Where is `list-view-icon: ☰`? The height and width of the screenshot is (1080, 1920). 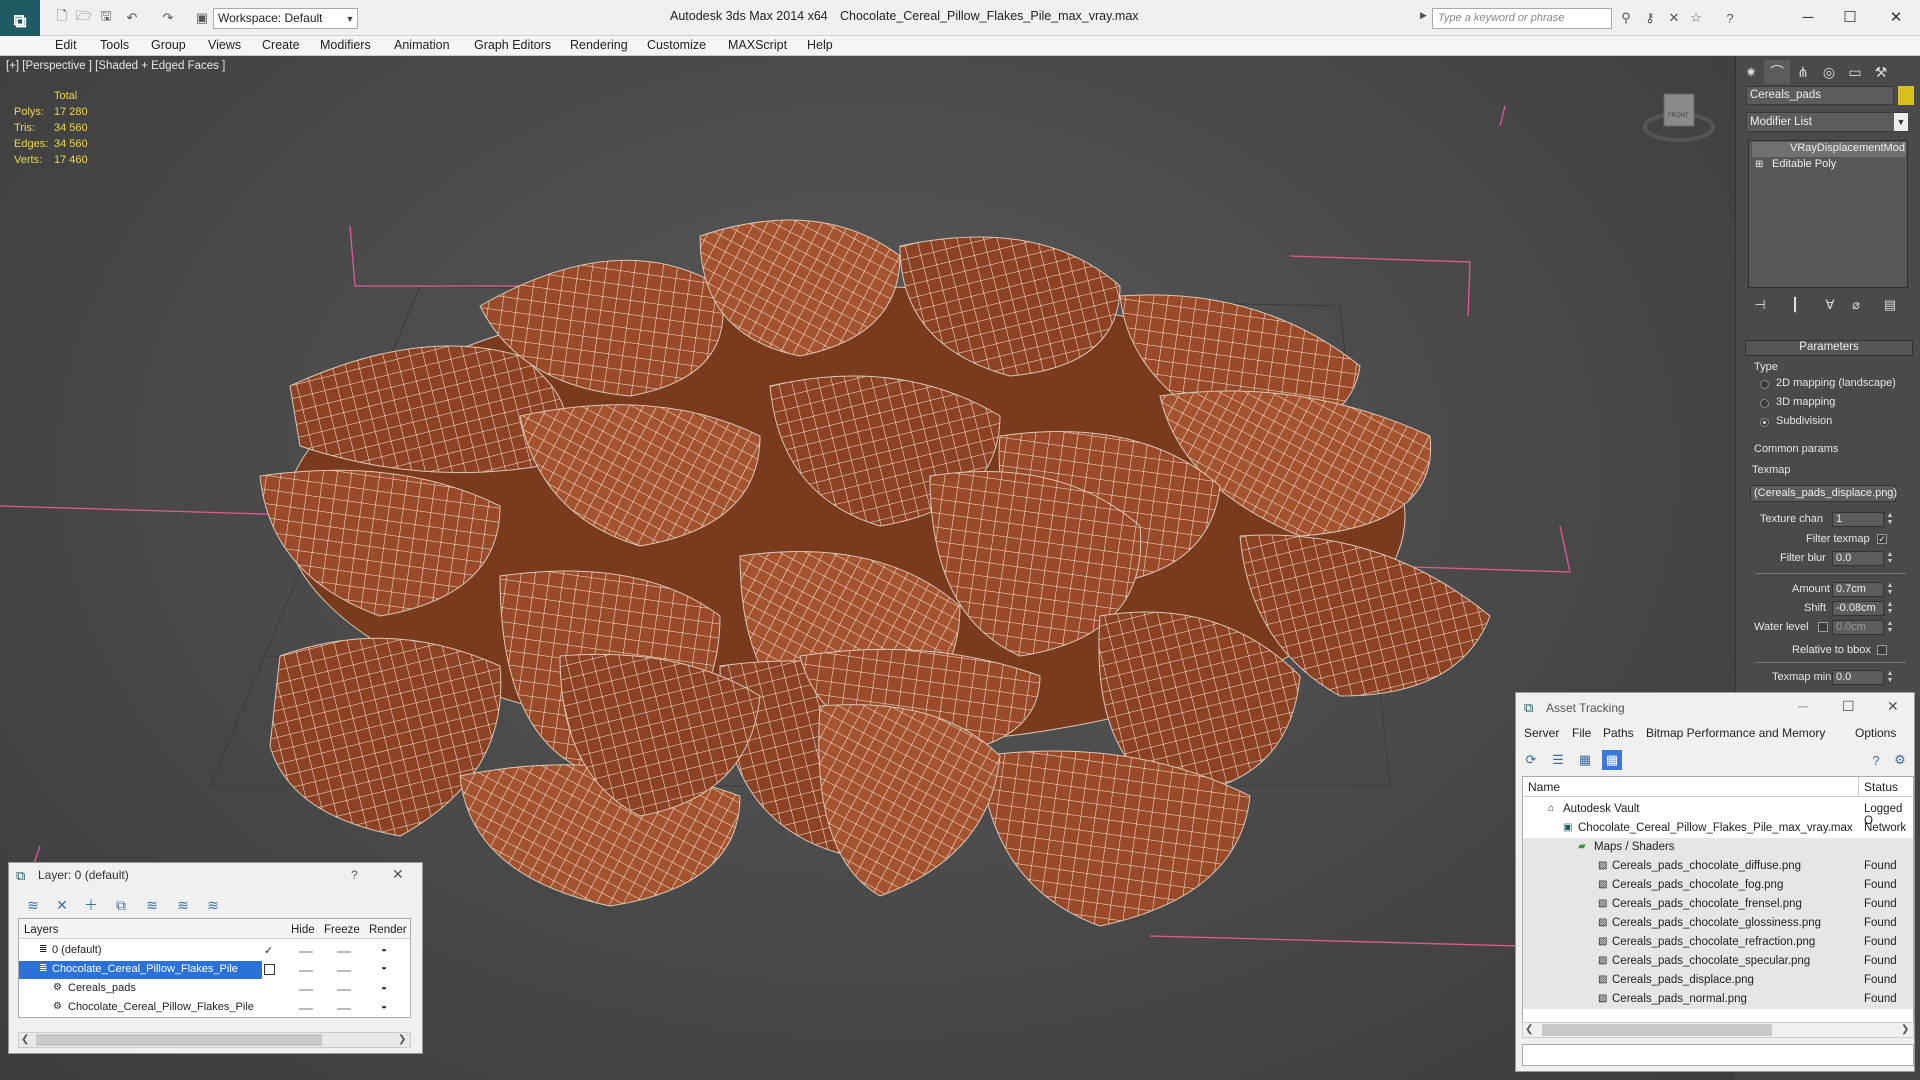
list-view-icon: ☰ is located at coordinates (1558, 760).